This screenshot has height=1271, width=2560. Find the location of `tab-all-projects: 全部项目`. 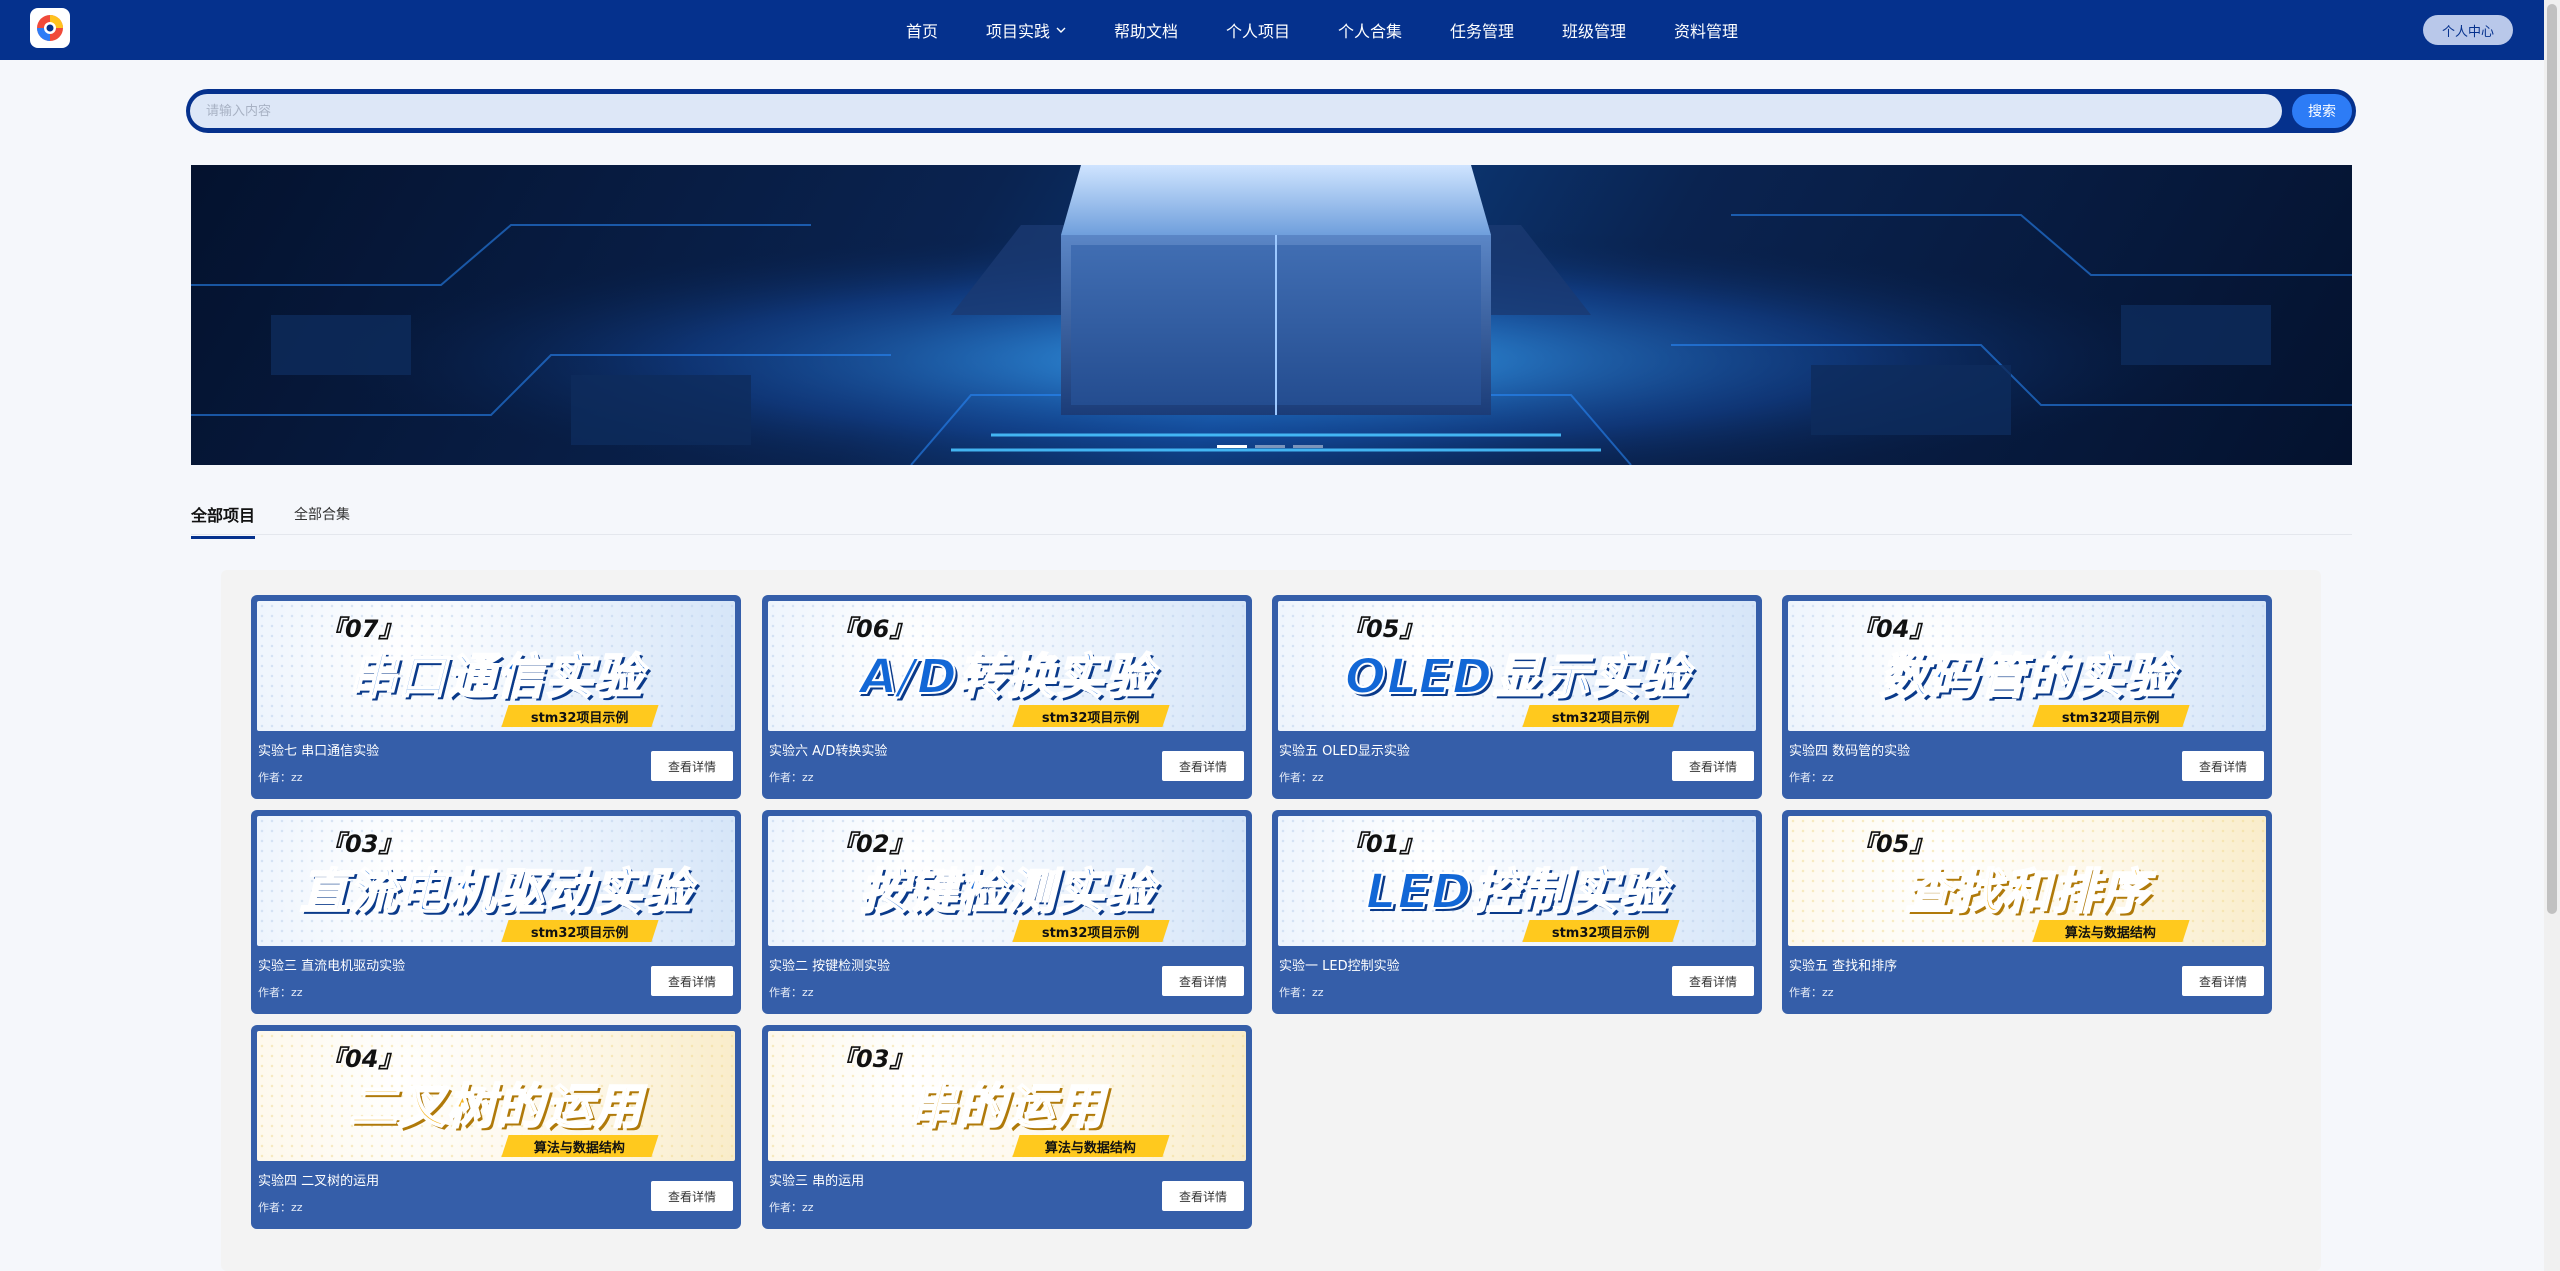

tab-all-projects: 全部项目 is located at coordinates (223, 520).